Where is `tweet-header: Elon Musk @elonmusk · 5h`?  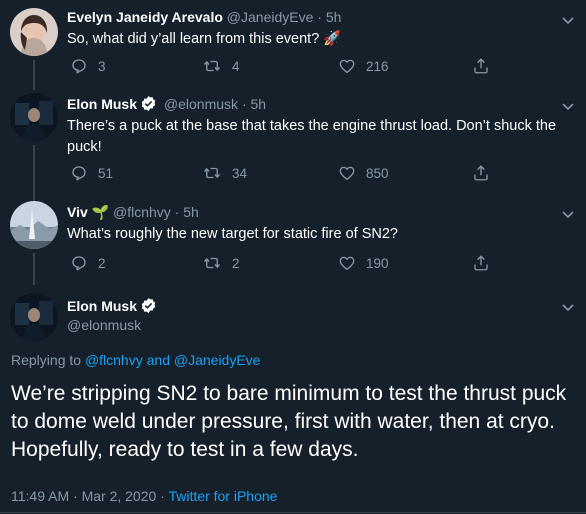 tweet-header: Elon Musk @elonmusk · 5h is located at coordinates (166, 103).